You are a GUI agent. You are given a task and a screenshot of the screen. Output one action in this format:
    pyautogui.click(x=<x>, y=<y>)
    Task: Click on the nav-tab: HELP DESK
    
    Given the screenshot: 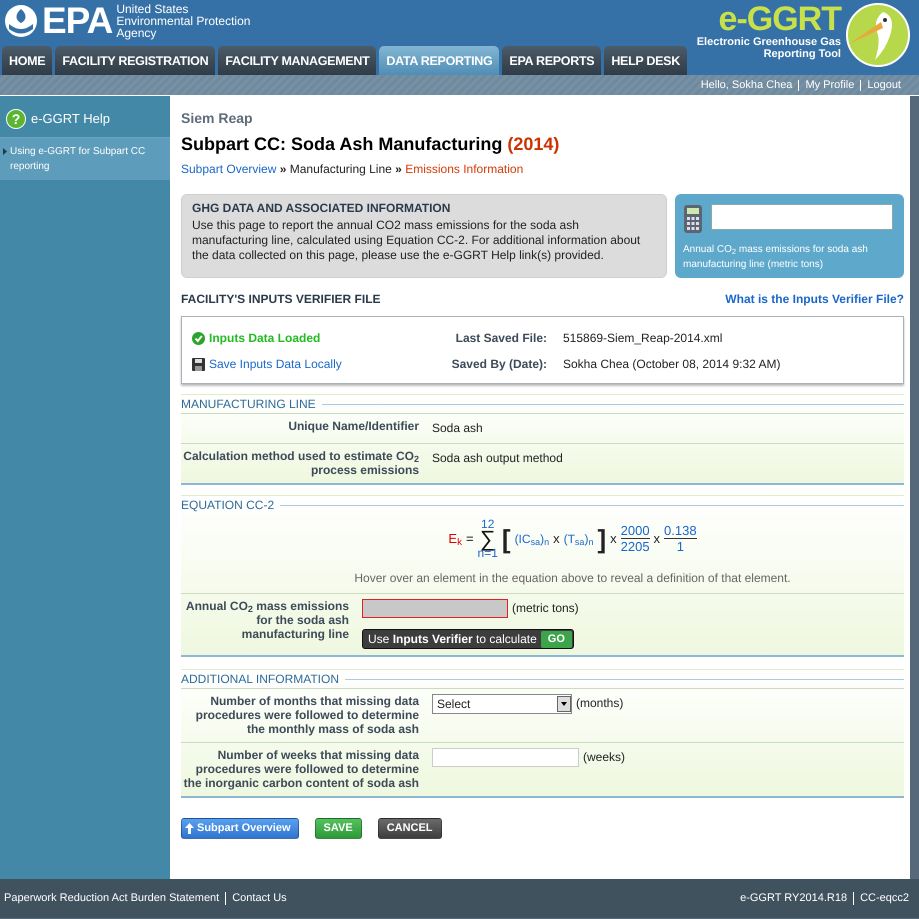 What is the action you would take?
    pyautogui.click(x=645, y=60)
    